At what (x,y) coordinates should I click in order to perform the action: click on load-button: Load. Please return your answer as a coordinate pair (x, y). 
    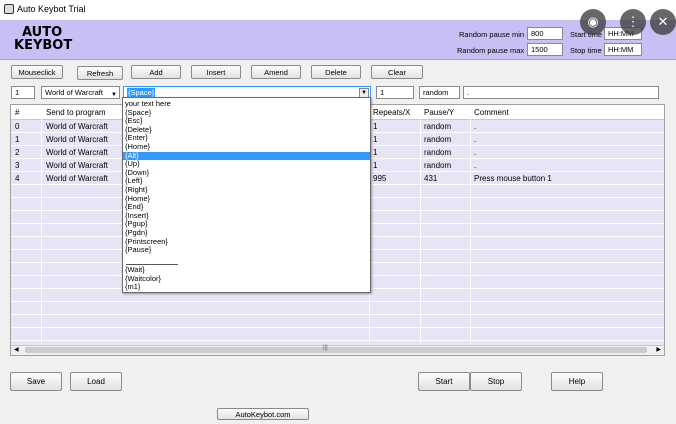
    Looking at the image, I should click on (96, 381).